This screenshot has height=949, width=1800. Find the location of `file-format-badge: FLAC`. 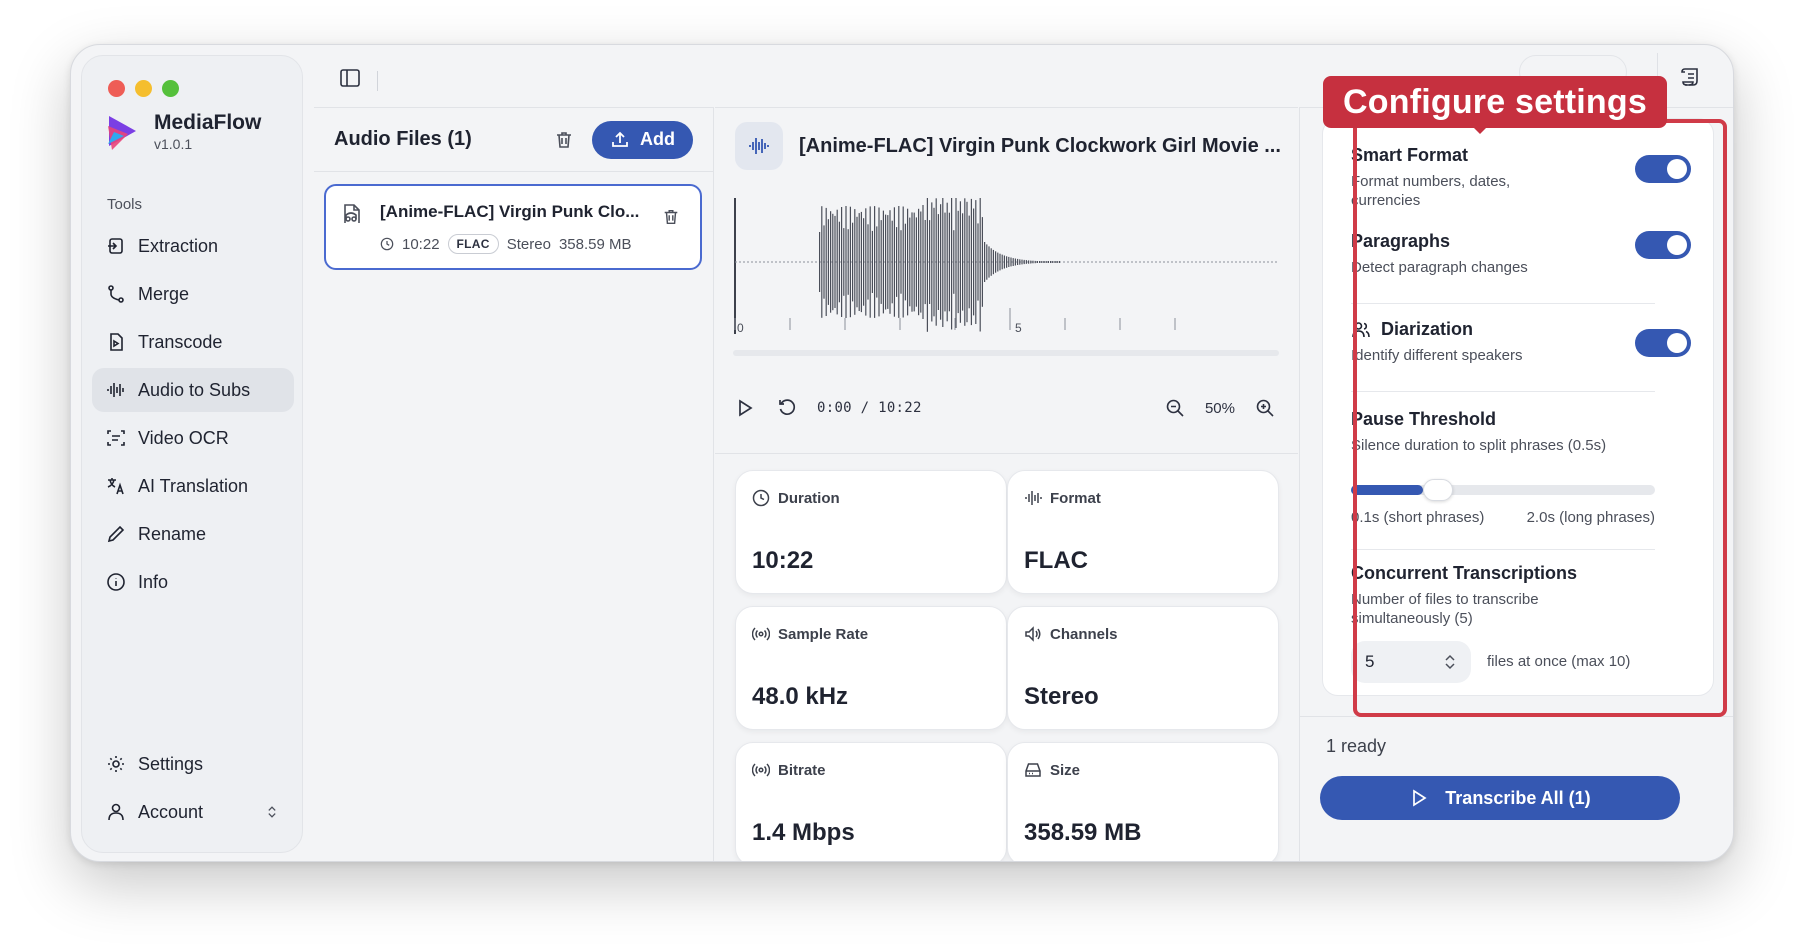

file-format-badge: FLAC is located at coordinates (473, 244).